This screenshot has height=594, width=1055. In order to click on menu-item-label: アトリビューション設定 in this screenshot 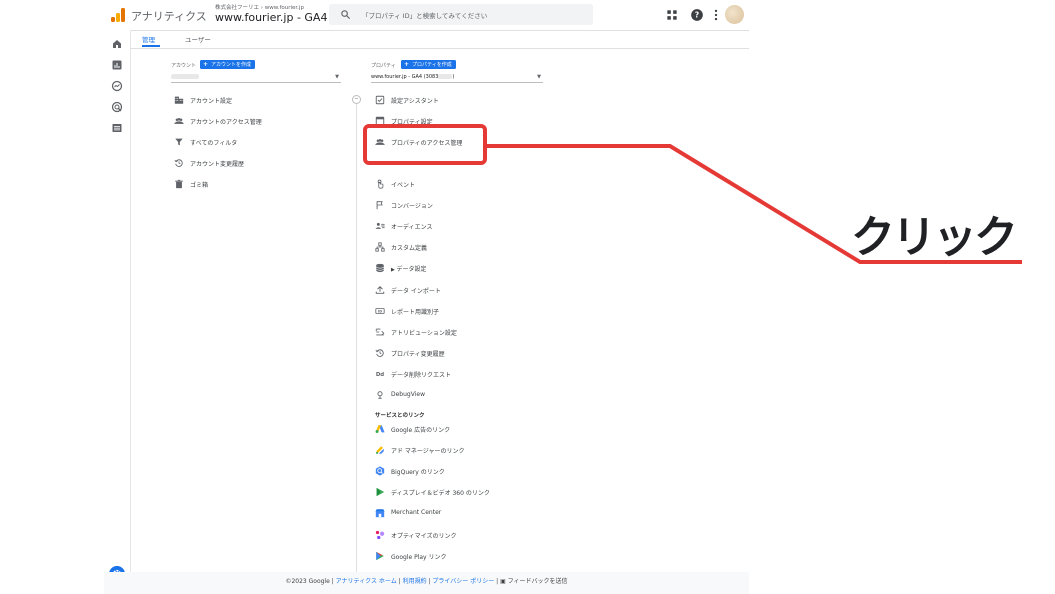, I will do `click(424, 333)`.